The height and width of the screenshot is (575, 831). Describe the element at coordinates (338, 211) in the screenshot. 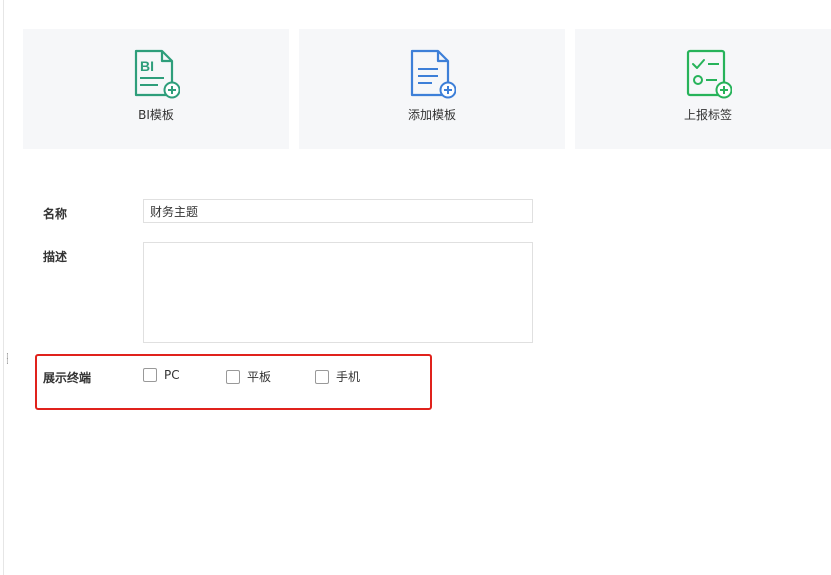

I see `name-input` at that location.